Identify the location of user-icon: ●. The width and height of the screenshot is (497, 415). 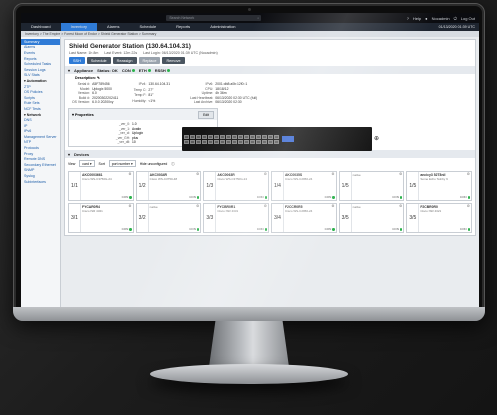
(426, 18).